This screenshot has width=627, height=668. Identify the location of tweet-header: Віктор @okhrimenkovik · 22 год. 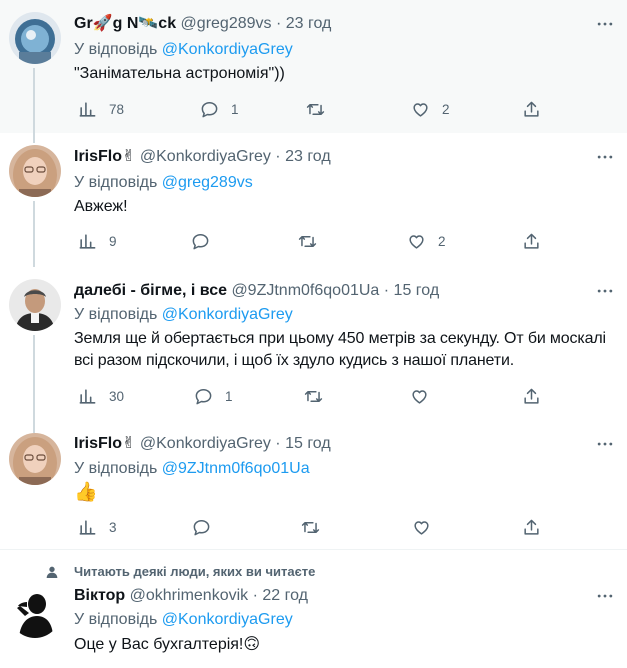
(191, 596).